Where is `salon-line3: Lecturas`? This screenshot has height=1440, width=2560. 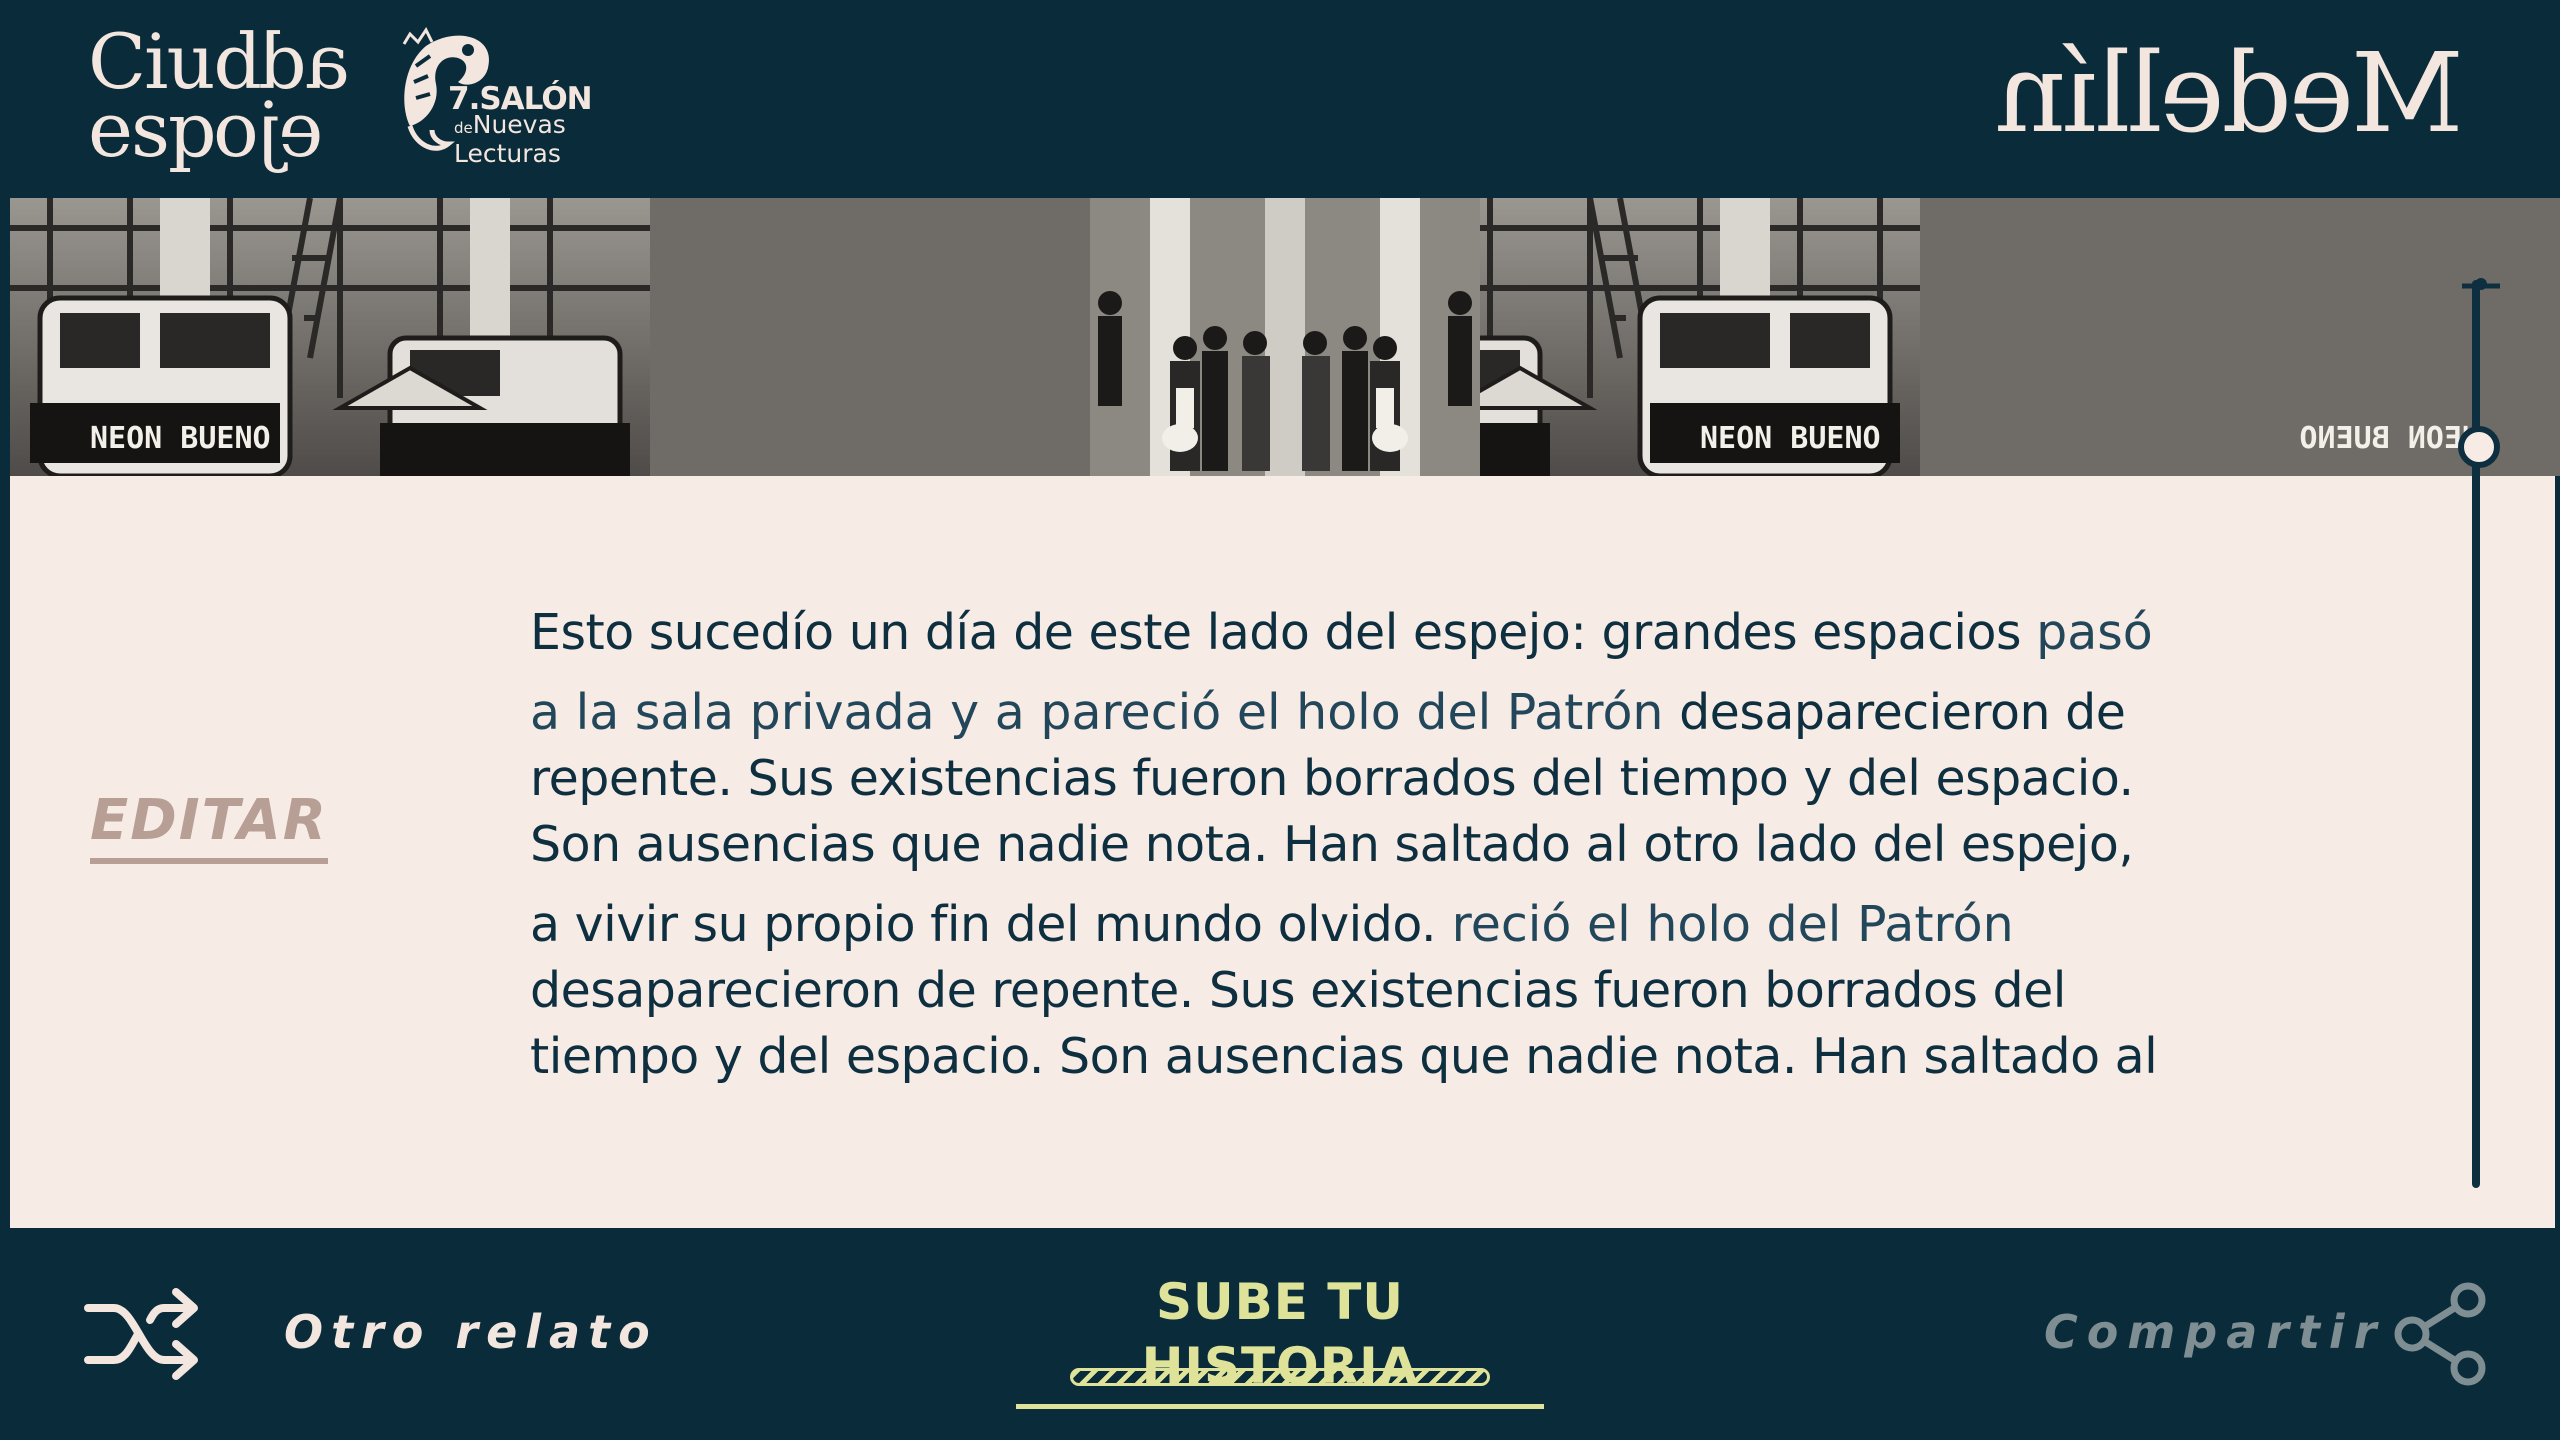 salon-line3: Lecturas is located at coordinates (507, 153).